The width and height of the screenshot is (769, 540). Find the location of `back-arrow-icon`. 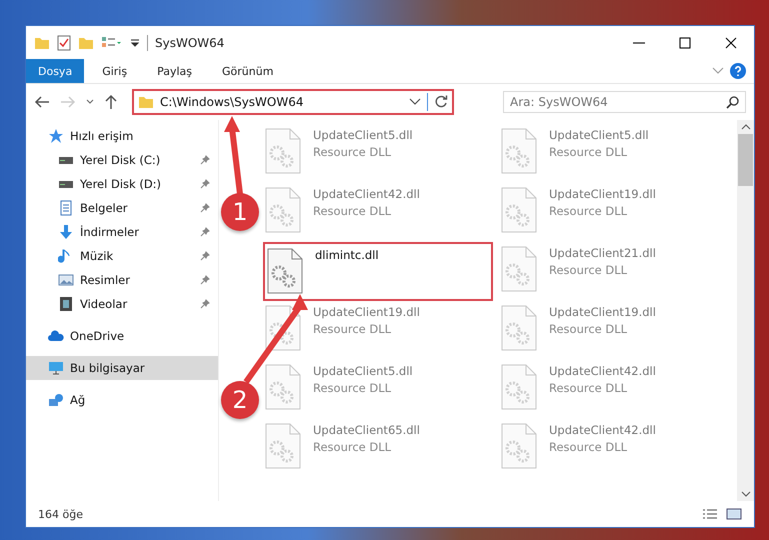

back-arrow-icon is located at coordinates (42, 102).